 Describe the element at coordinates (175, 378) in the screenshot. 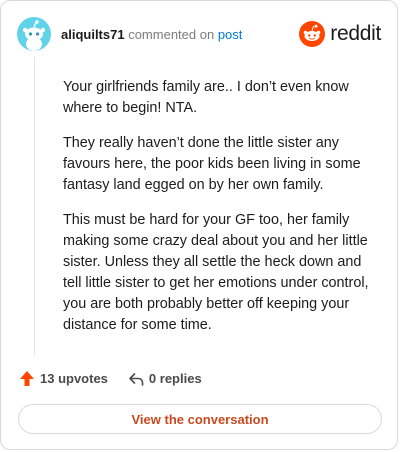

I see `reply-count: 0 replies` at that location.